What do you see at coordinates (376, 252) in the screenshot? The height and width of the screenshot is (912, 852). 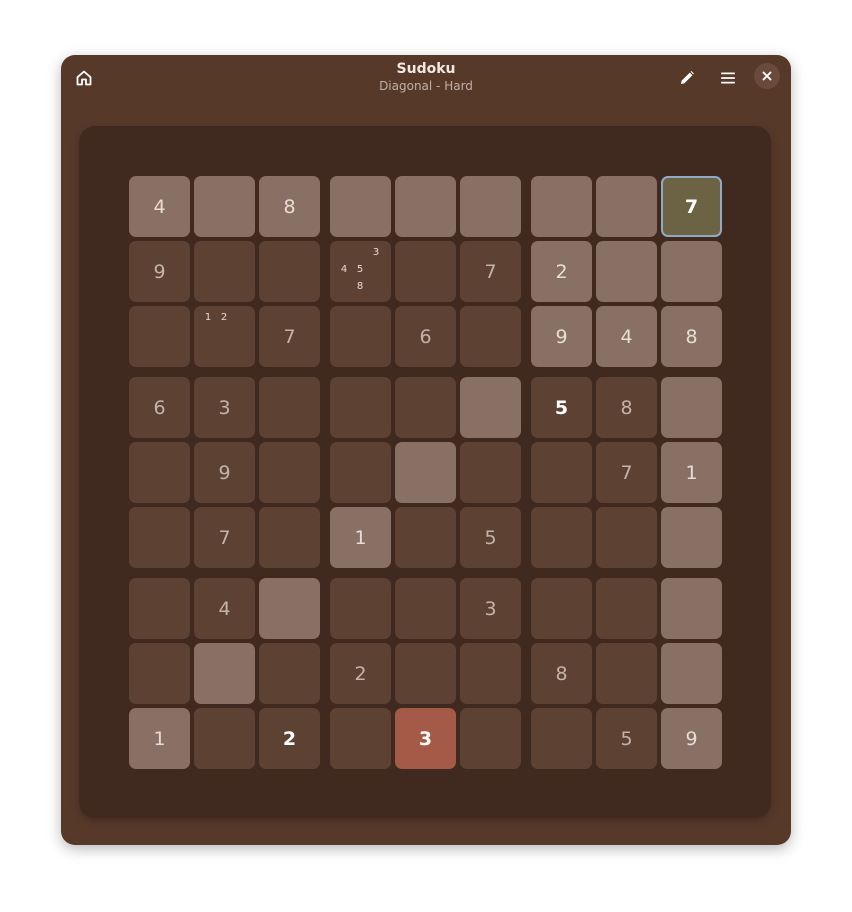 I see `pencil-note: 3` at bounding box center [376, 252].